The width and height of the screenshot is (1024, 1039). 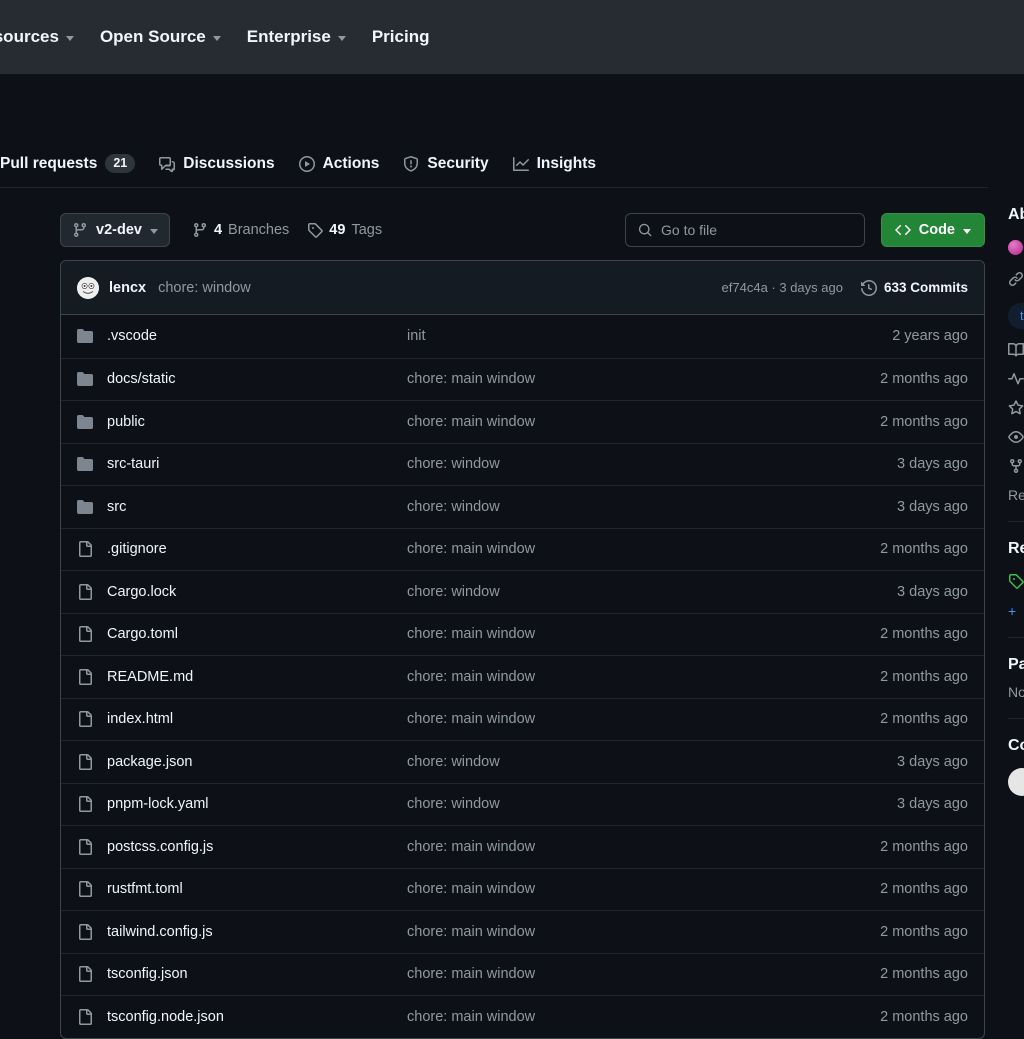 What do you see at coordinates (204, 288) in the screenshot?
I see `commit-message: chore: window` at bounding box center [204, 288].